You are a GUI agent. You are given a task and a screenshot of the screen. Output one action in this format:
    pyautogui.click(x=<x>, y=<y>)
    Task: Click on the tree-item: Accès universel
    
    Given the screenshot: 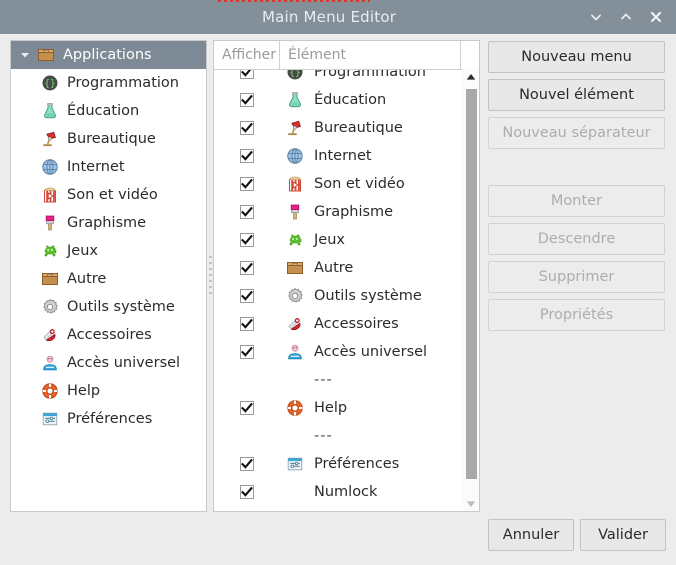 What is the action you would take?
    pyautogui.click(x=108, y=363)
    